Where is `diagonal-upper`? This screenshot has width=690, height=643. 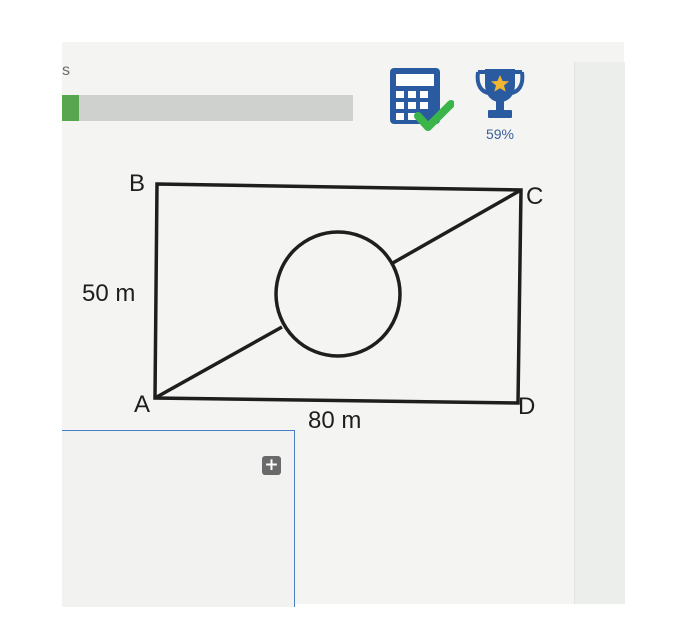 diagonal-upper is located at coordinates (456, 227).